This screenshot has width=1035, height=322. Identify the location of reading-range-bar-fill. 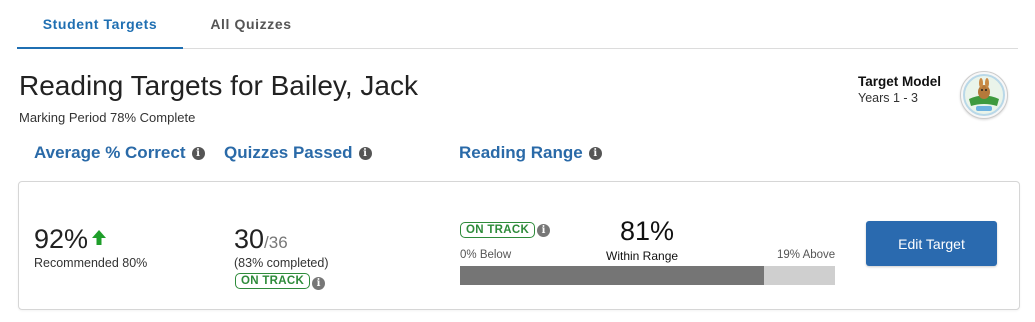
(612, 275).